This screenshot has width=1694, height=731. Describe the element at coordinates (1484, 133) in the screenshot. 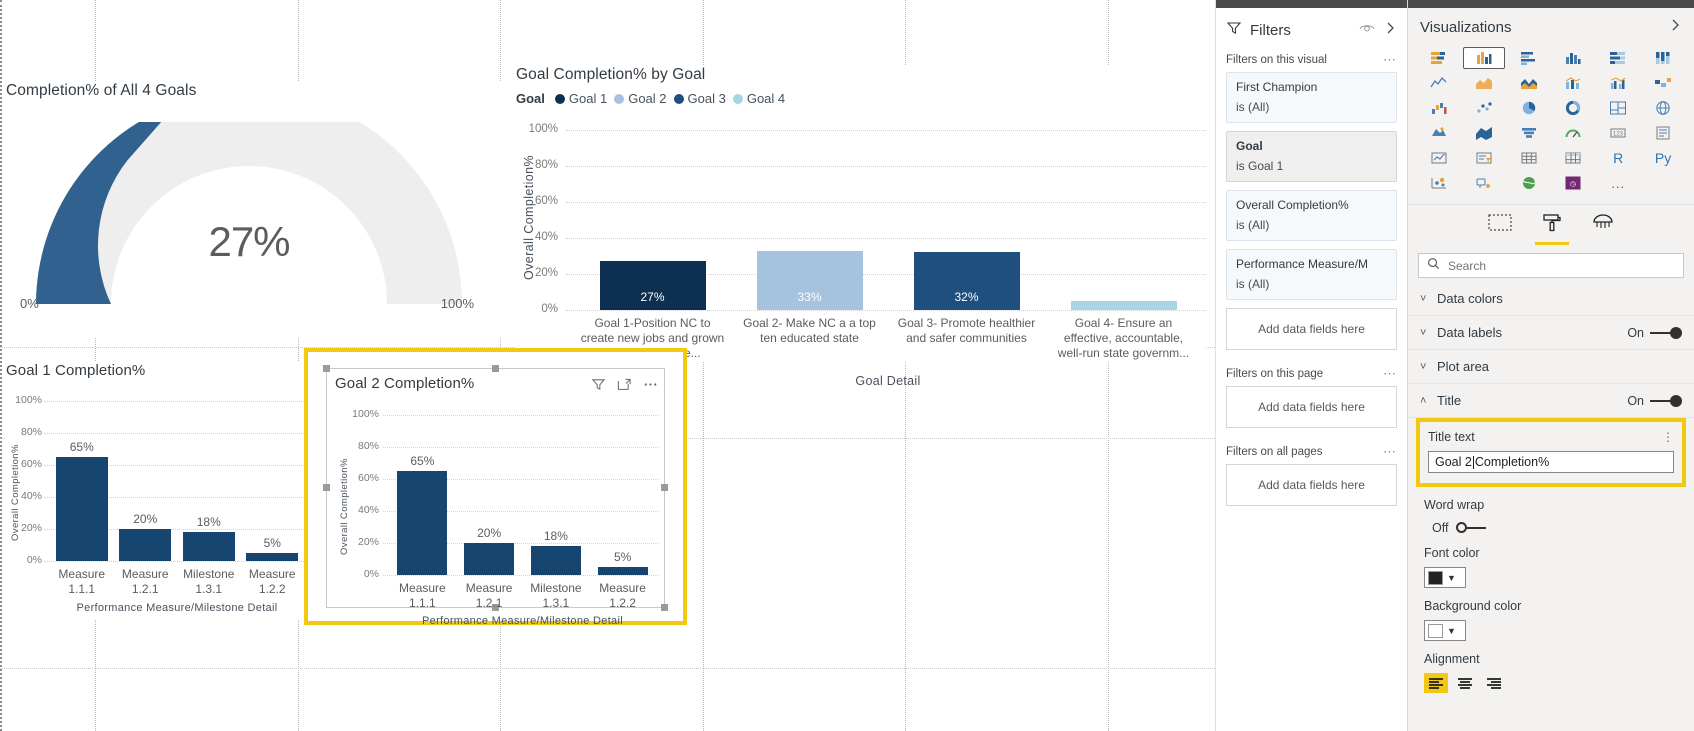

I see `shape-map-icon` at that location.